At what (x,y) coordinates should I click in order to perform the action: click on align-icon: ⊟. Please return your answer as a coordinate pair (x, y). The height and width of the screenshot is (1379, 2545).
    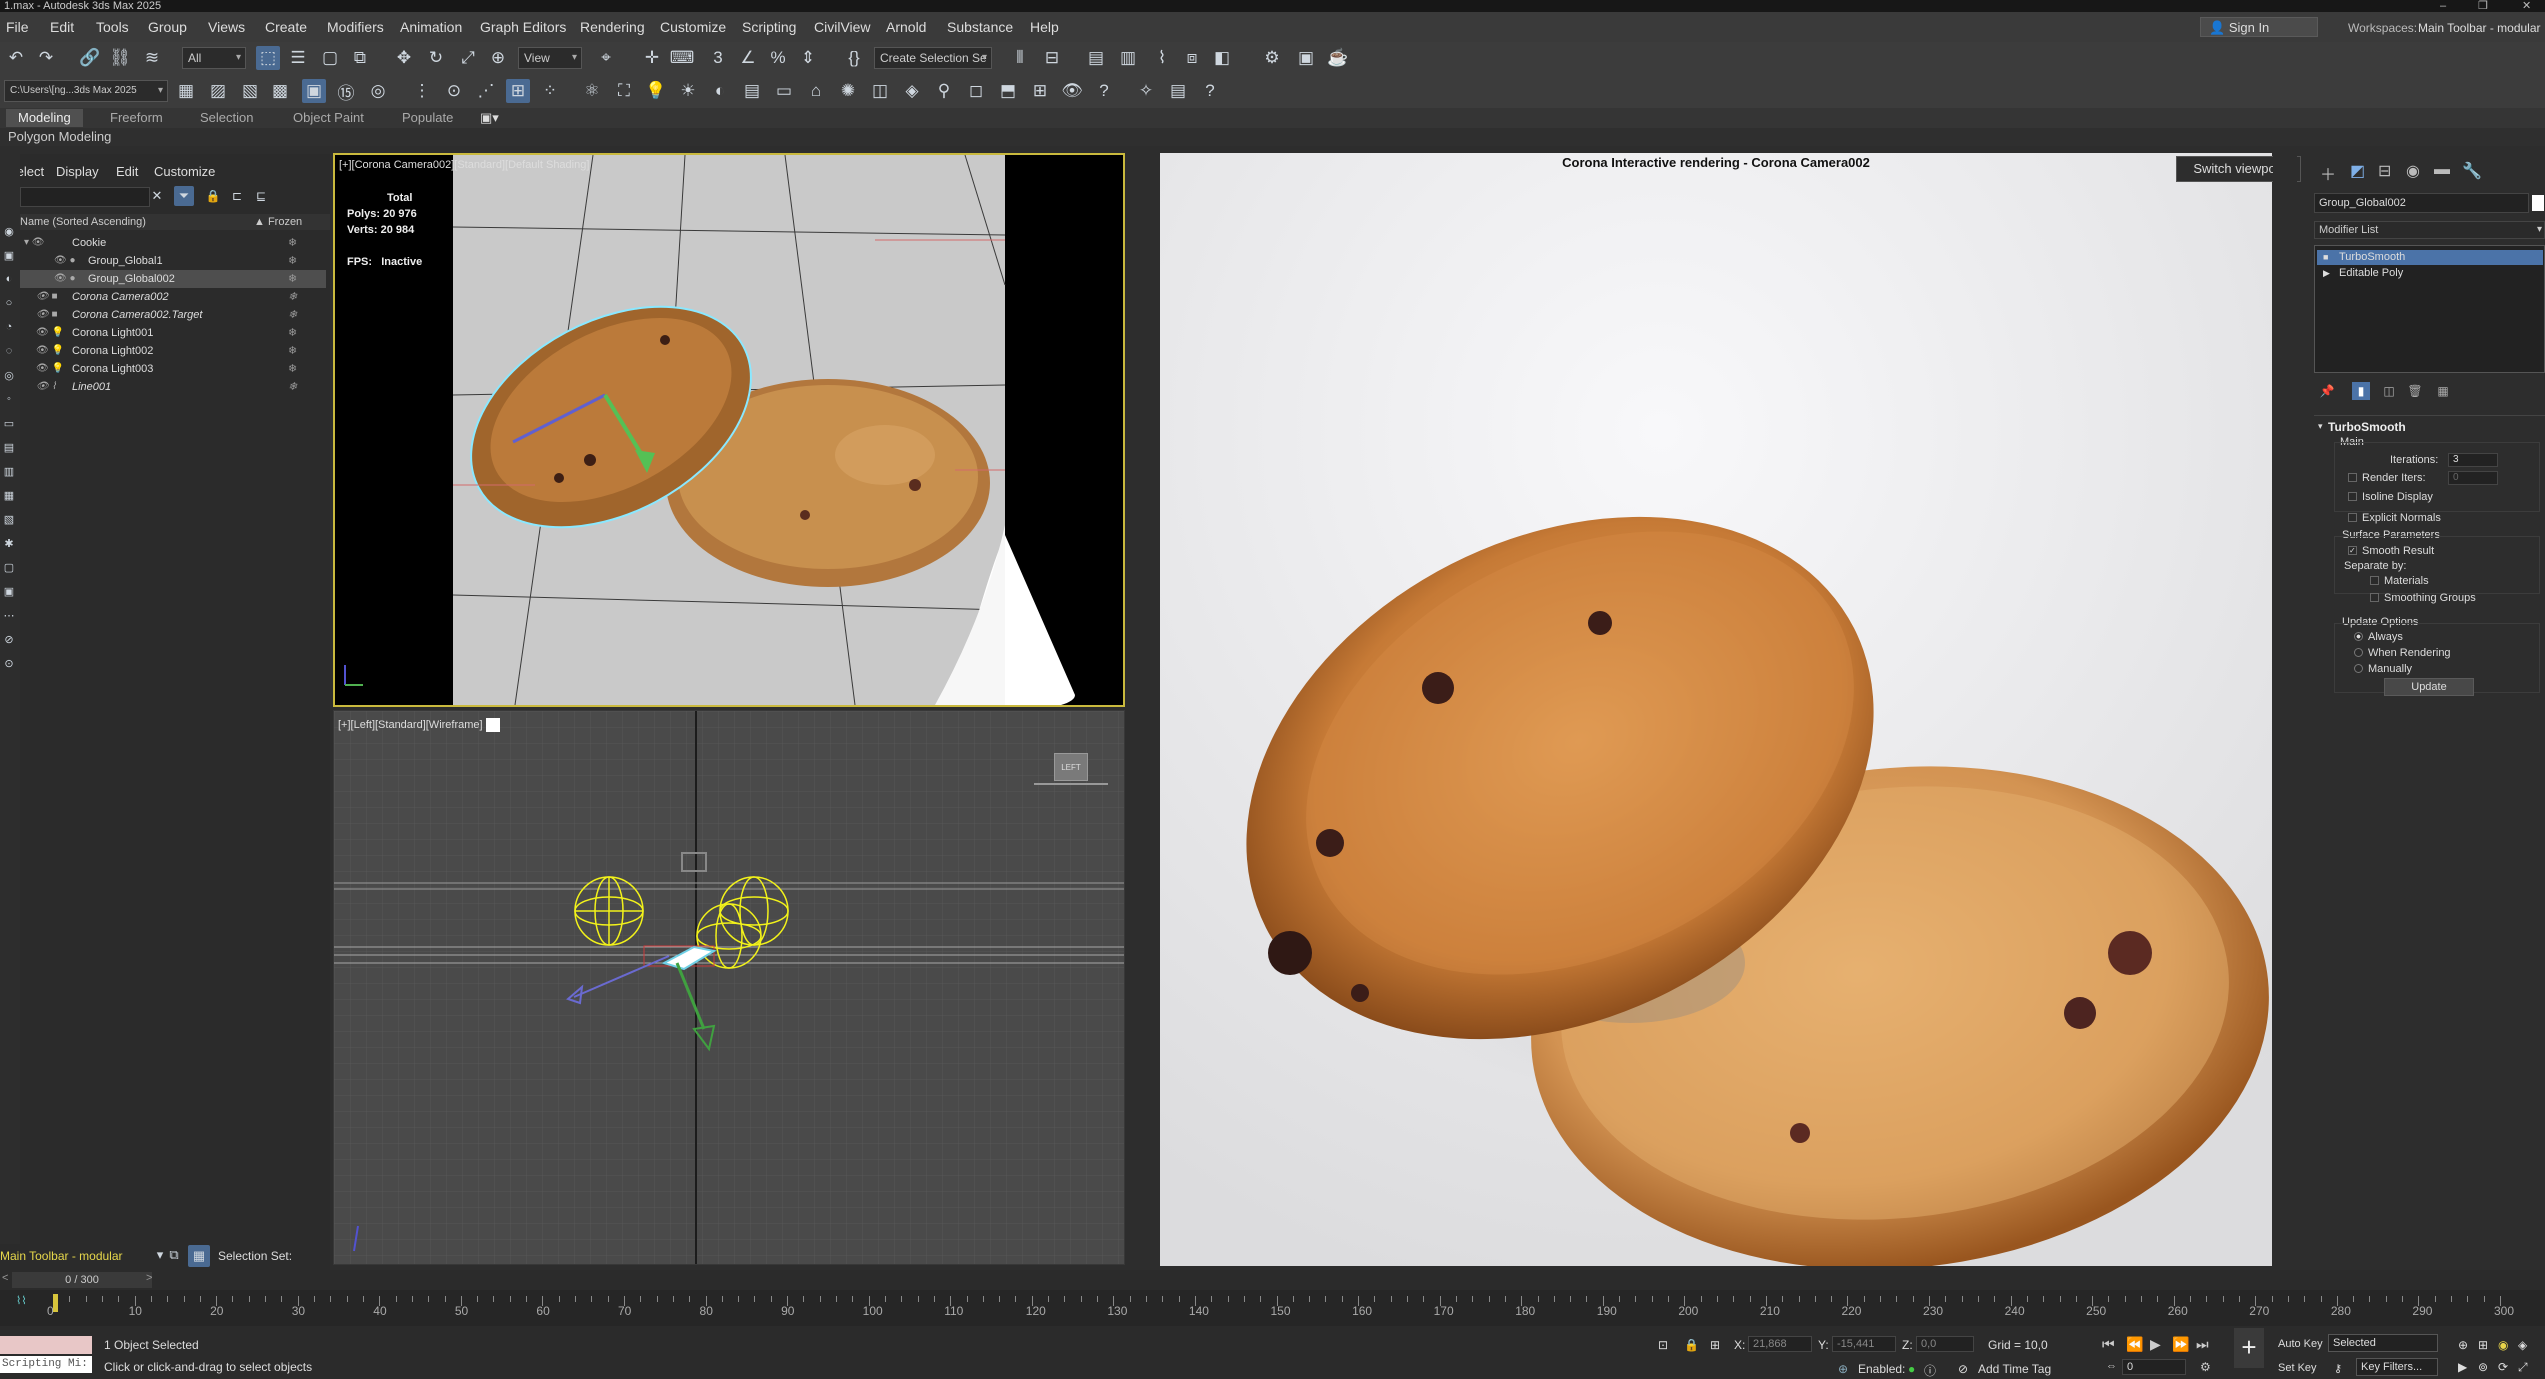
    Looking at the image, I should click on (1052, 58).